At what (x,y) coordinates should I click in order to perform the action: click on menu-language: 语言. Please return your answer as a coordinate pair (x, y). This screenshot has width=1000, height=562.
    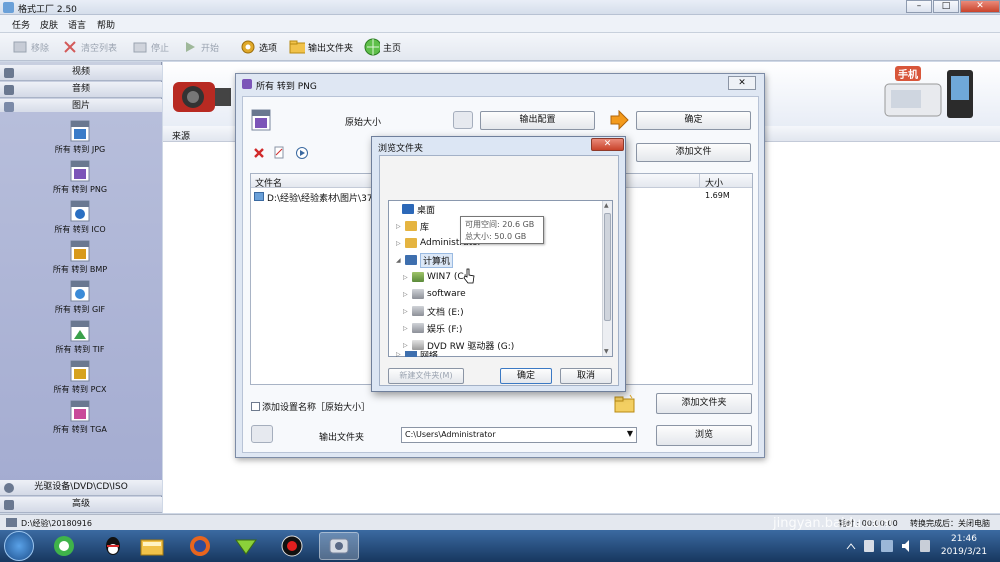
    Looking at the image, I should click on (77, 24).